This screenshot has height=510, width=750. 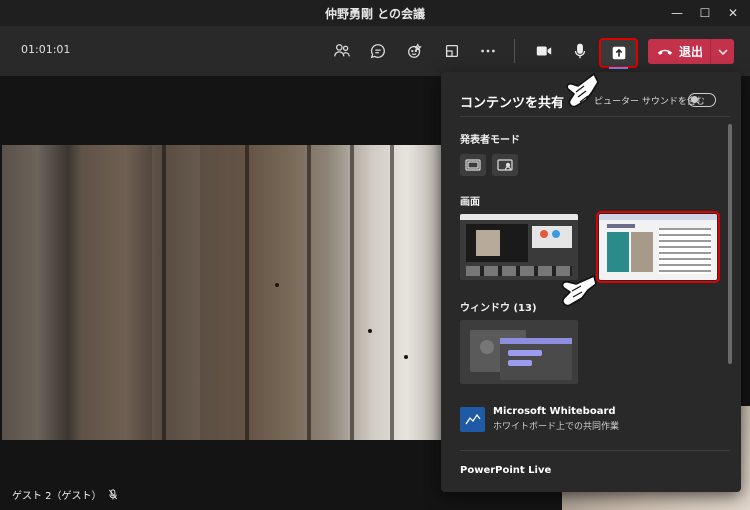 I want to click on participant-name-badge: ゲスト 2（ゲスト）, so click(x=65, y=494).